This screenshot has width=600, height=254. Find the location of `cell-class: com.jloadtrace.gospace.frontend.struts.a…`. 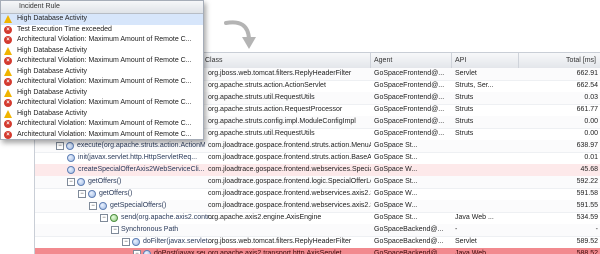

cell-class: com.jloadtrace.gospace.frontend.struts.a… is located at coordinates (289, 157).